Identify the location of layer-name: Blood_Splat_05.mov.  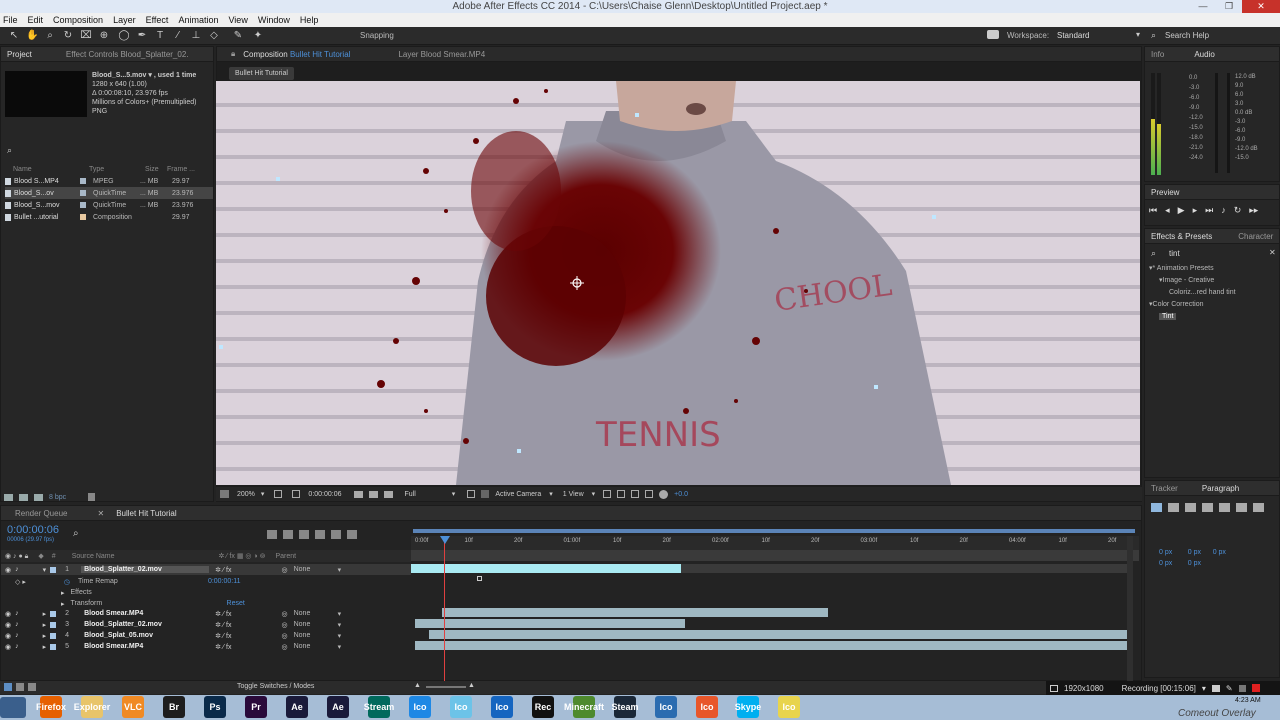
(145, 635).